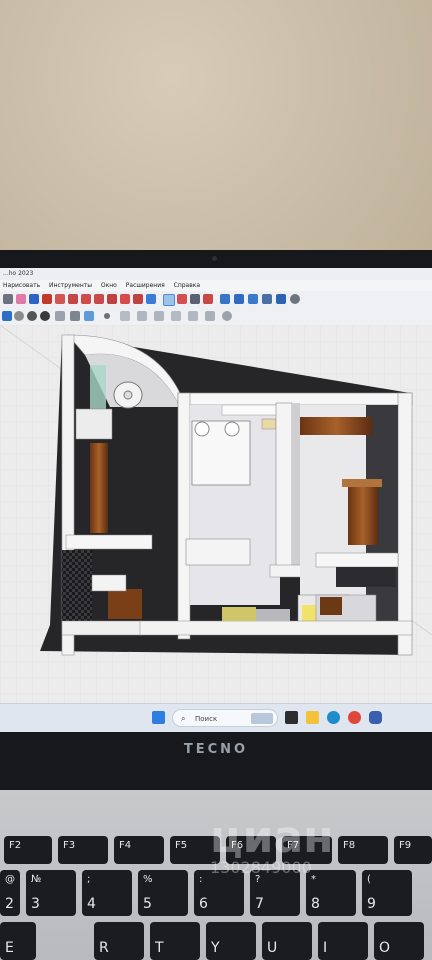 The width and height of the screenshot is (432, 960). I want to click on menu-window: Окно, so click(109, 285).